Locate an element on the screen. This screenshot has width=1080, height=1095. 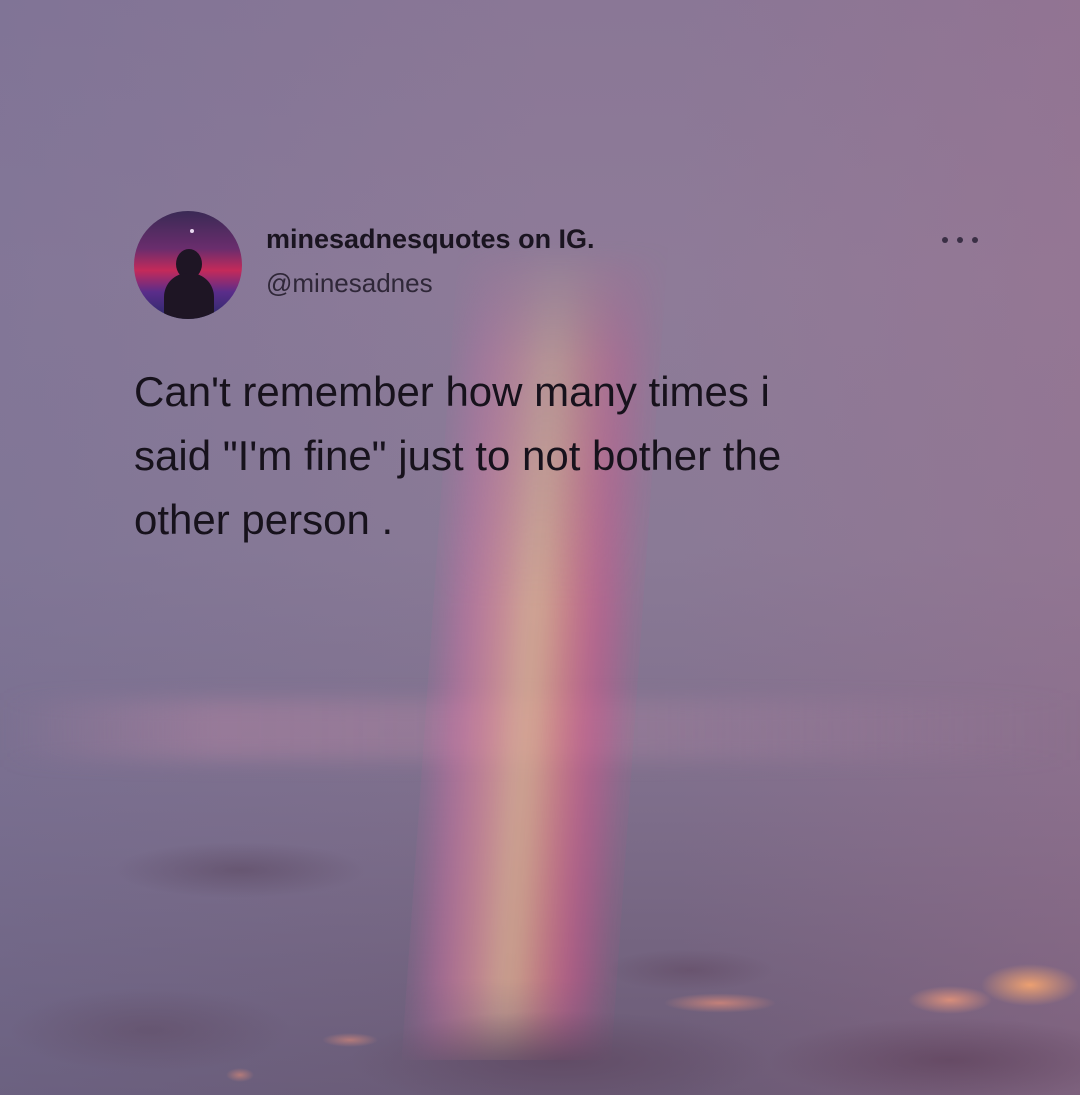
tweet-text-line: other person . is located at coordinates (264, 519).